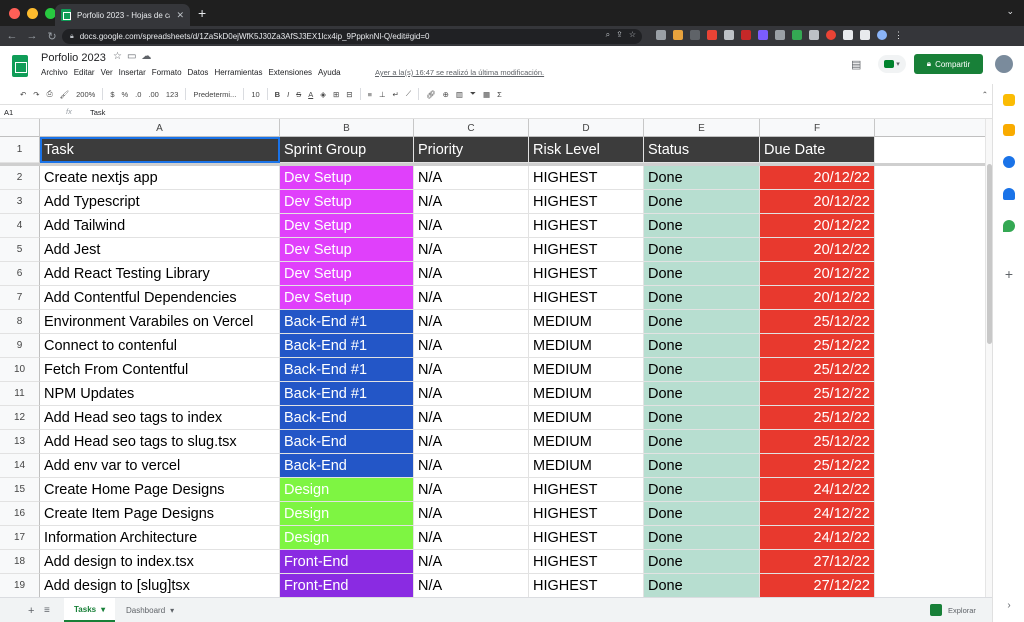  Describe the element at coordinates (20, 442) in the screenshot. I see `row-number: 13` at that location.